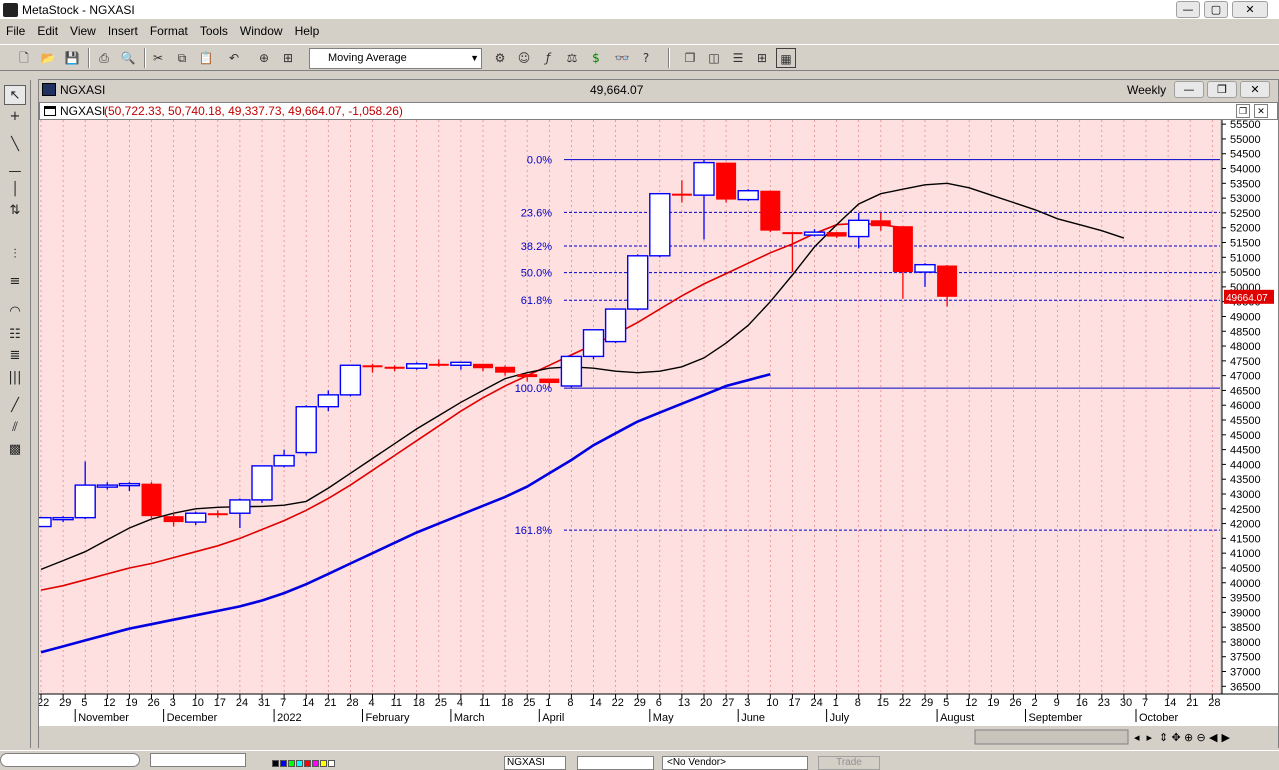 The height and width of the screenshot is (770, 1279). I want to click on open-icon: 📂, so click(48, 58).